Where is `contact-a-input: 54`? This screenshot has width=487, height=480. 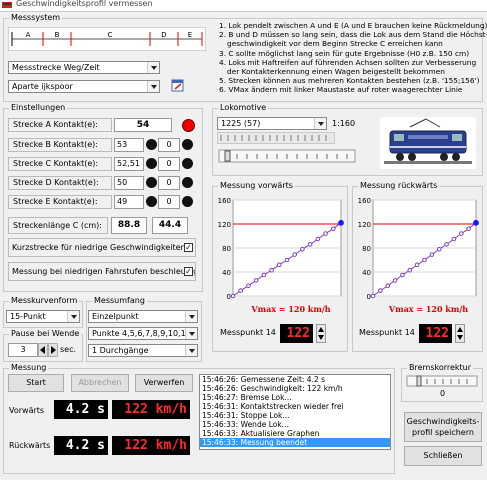 contact-a-input: 54 is located at coordinates (143, 125).